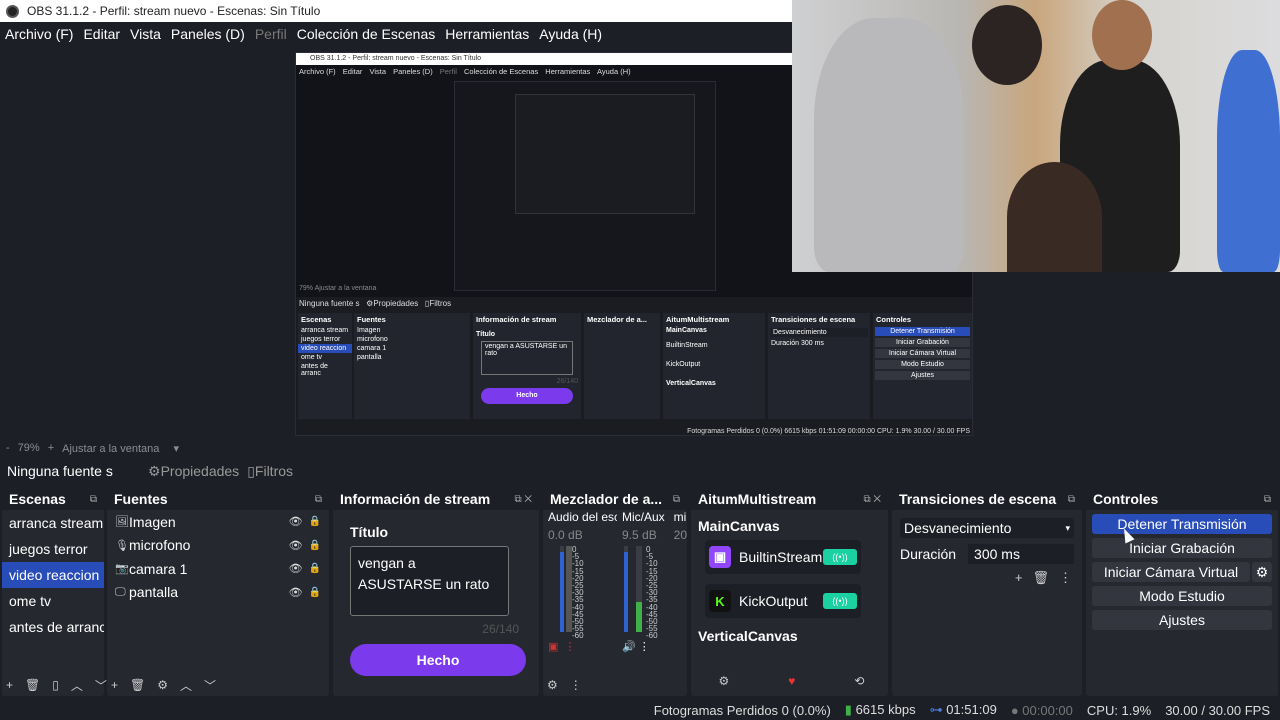  What do you see at coordinates (552, 685) in the screenshot?
I see `mixer-settings-icon: ⚙` at bounding box center [552, 685].